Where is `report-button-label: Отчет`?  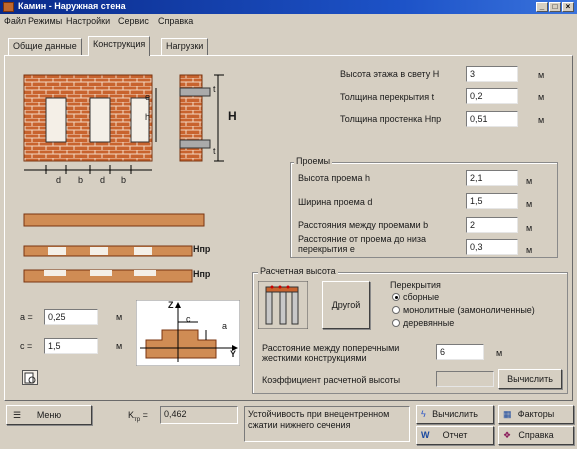
report-button-label: Отчет is located at coordinates (455, 435).